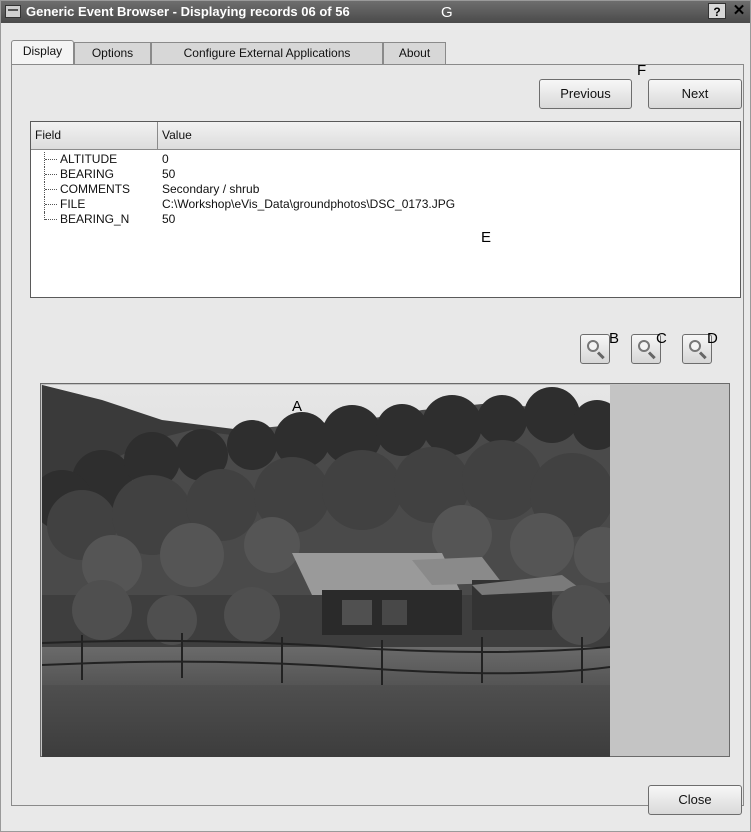  I want to click on previous-button: Previous, so click(585, 94).